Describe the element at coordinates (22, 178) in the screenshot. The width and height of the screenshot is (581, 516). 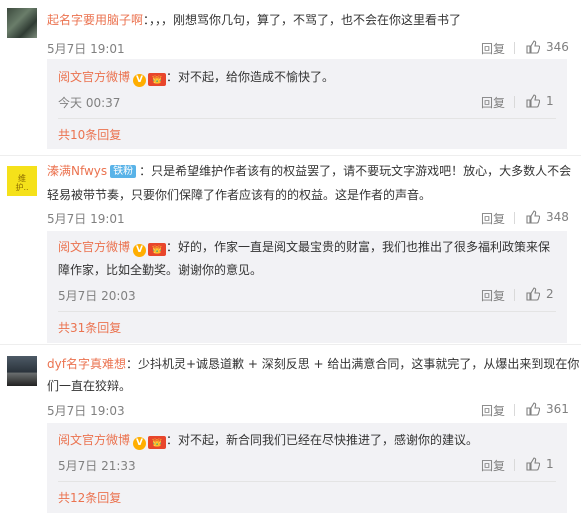
I see `avatar-text: 维` at that location.